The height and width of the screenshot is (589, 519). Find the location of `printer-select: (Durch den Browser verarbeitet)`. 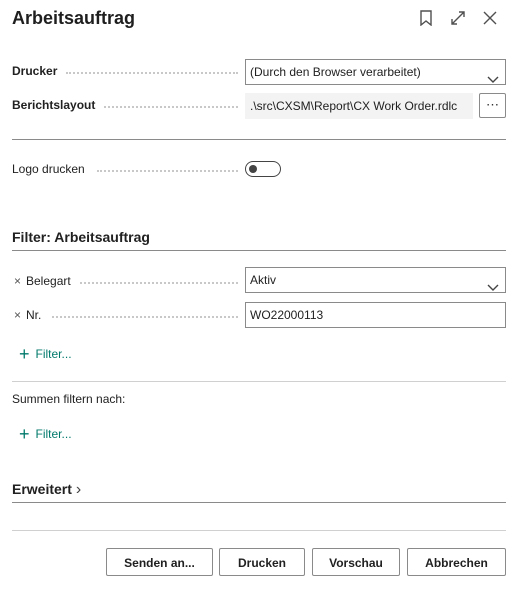

printer-select: (Durch den Browser verarbeitet) is located at coordinates (375, 72).